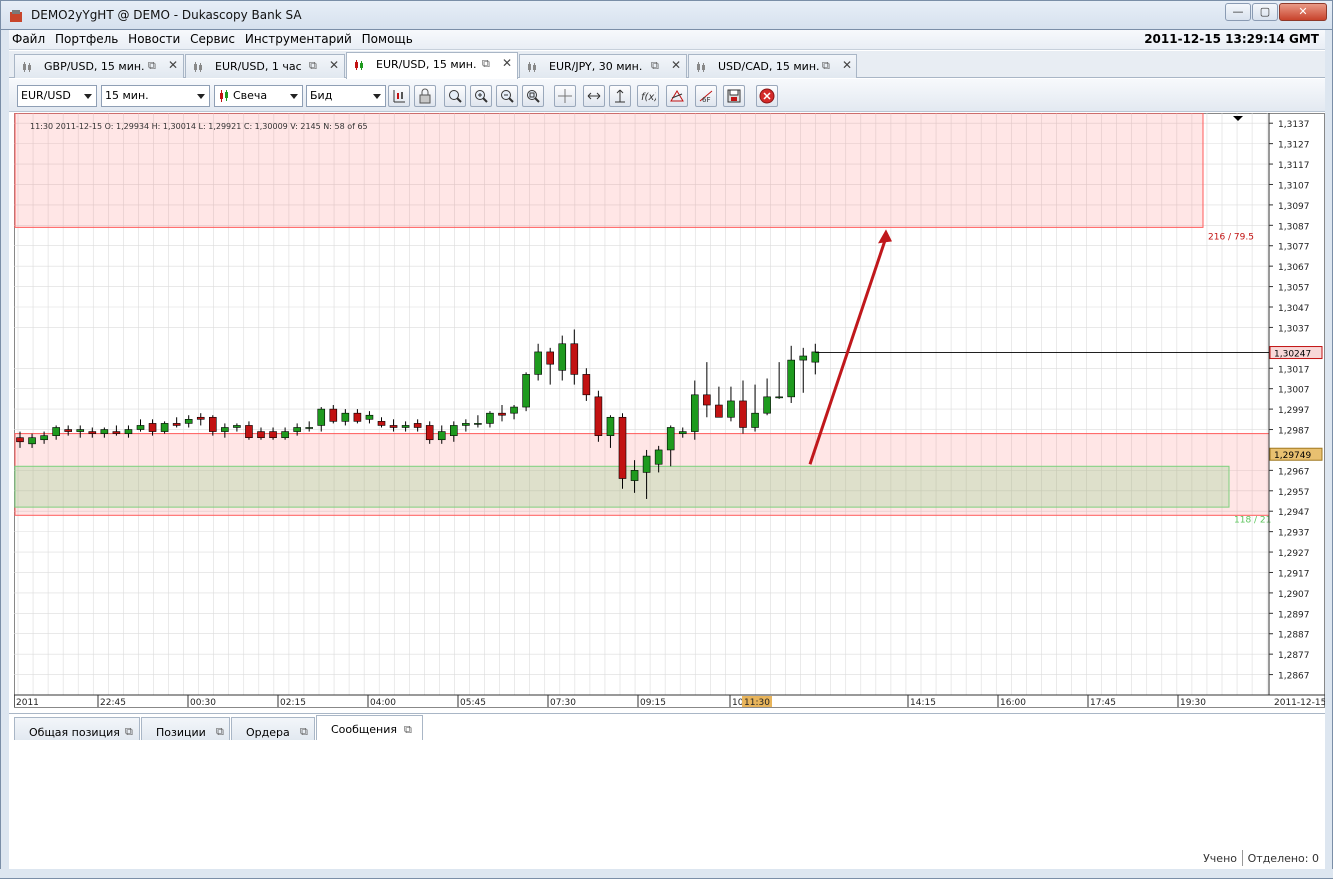 The height and width of the screenshot is (879, 1333). I want to click on drawings-button, so click(677, 96).